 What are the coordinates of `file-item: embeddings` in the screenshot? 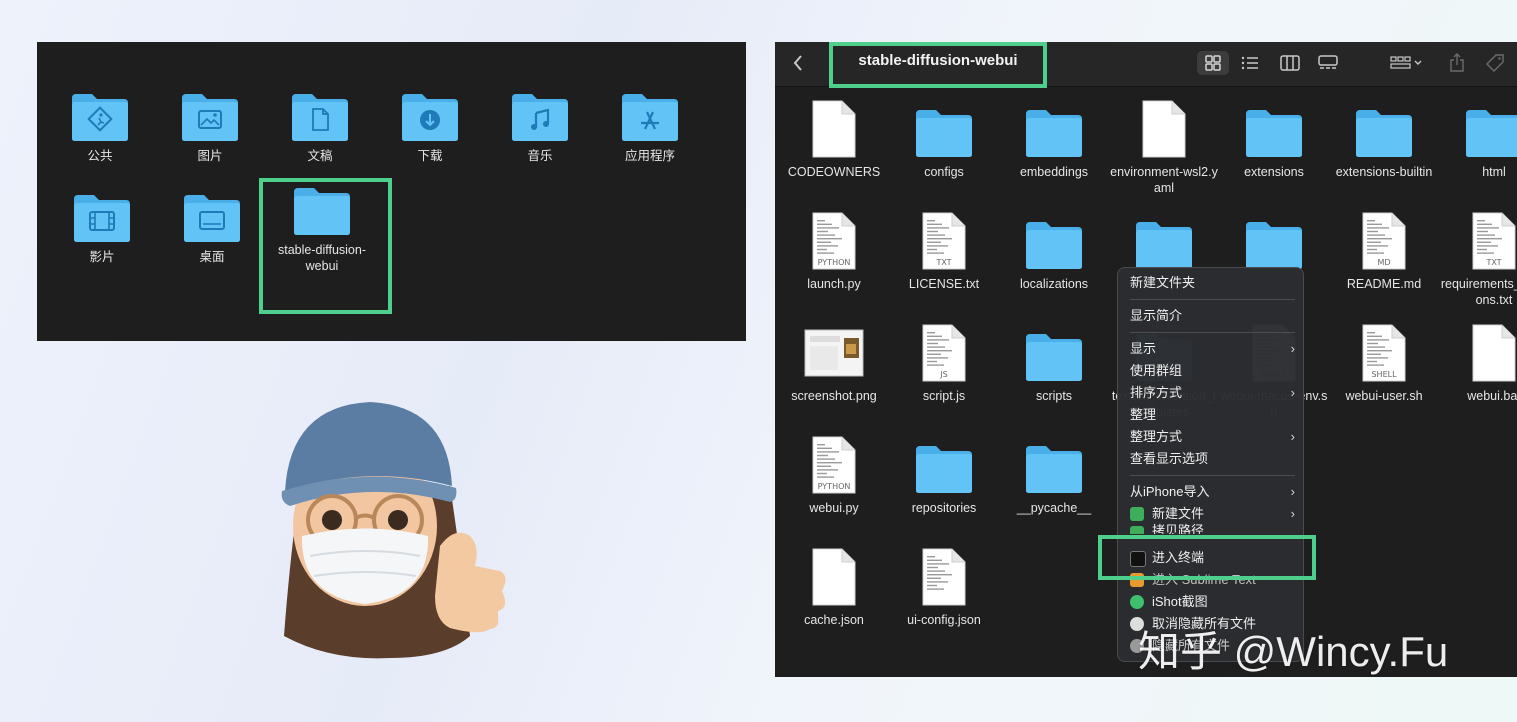 It's located at (1054, 140).